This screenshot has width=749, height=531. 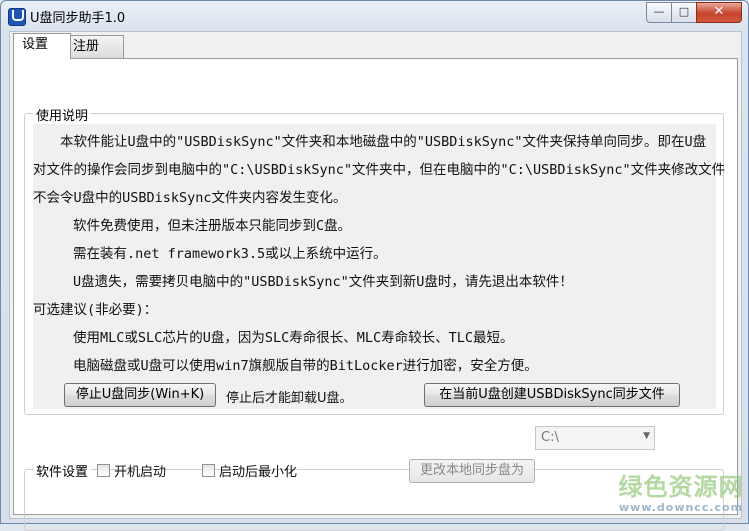 I want to click on chevron-down-icon: ▼, so click(x=646, y=436).